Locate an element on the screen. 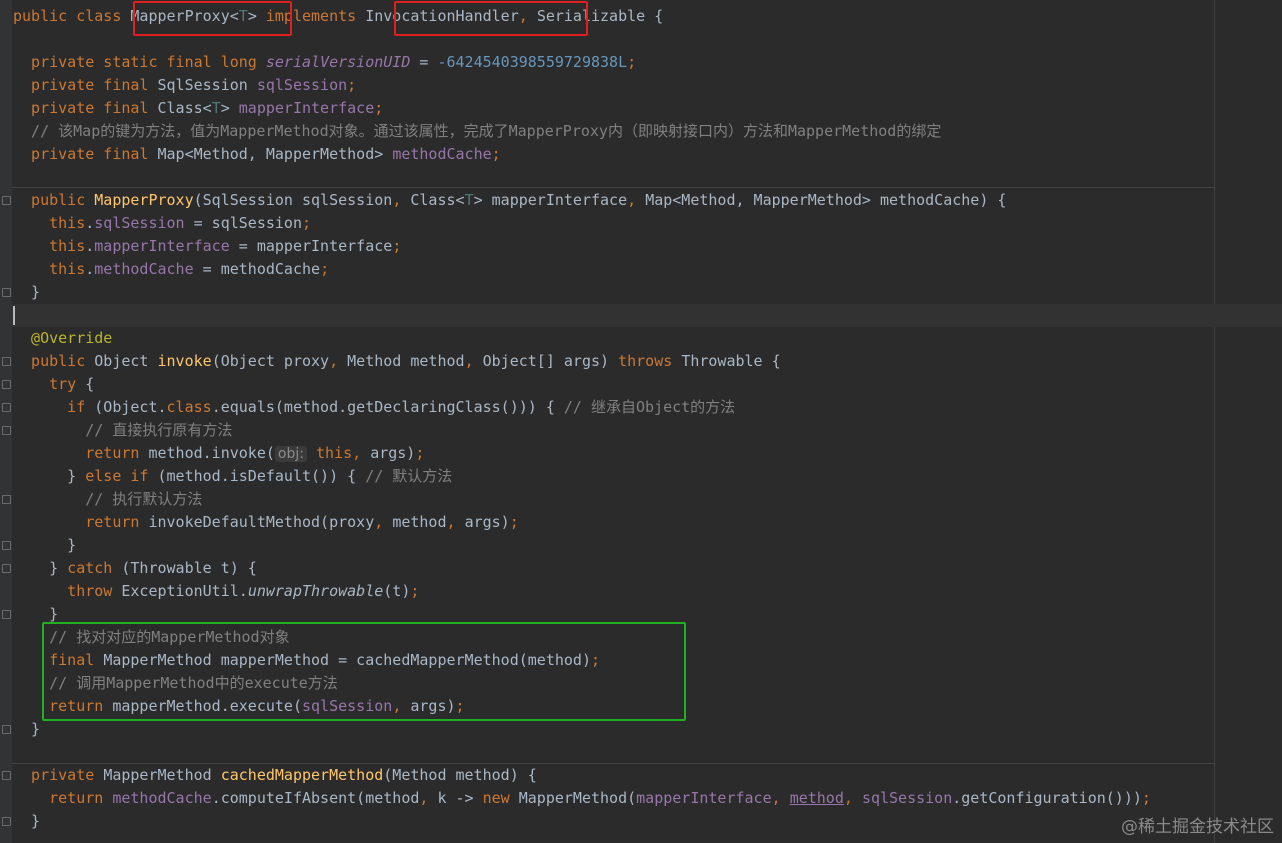 The image size is (1282, 843). code-token: class is located at coordinates (189, 407).